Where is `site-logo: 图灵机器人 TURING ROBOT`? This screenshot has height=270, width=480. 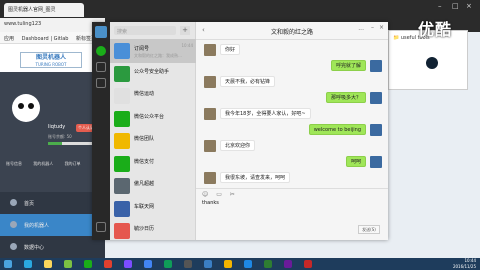
site-logo: 图灵机器人 TURING ROBOT is located at coordinates (51, 60).